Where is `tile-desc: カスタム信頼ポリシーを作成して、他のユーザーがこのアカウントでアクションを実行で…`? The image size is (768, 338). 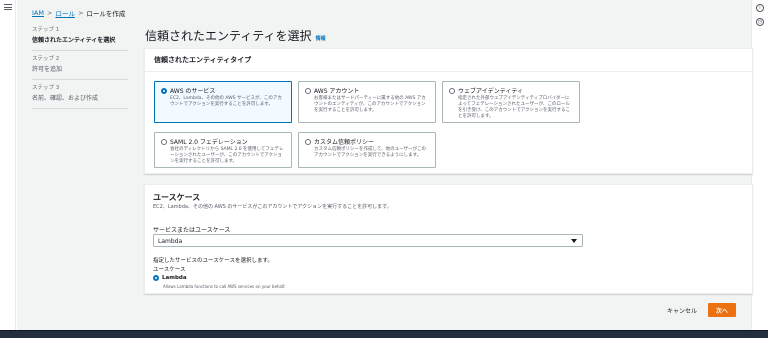 tile-desc: カスタム信頼ポリシーを作成して、他のユーザーがこのアカウントでアクションを実行で… is located at coordinates (370, 152).